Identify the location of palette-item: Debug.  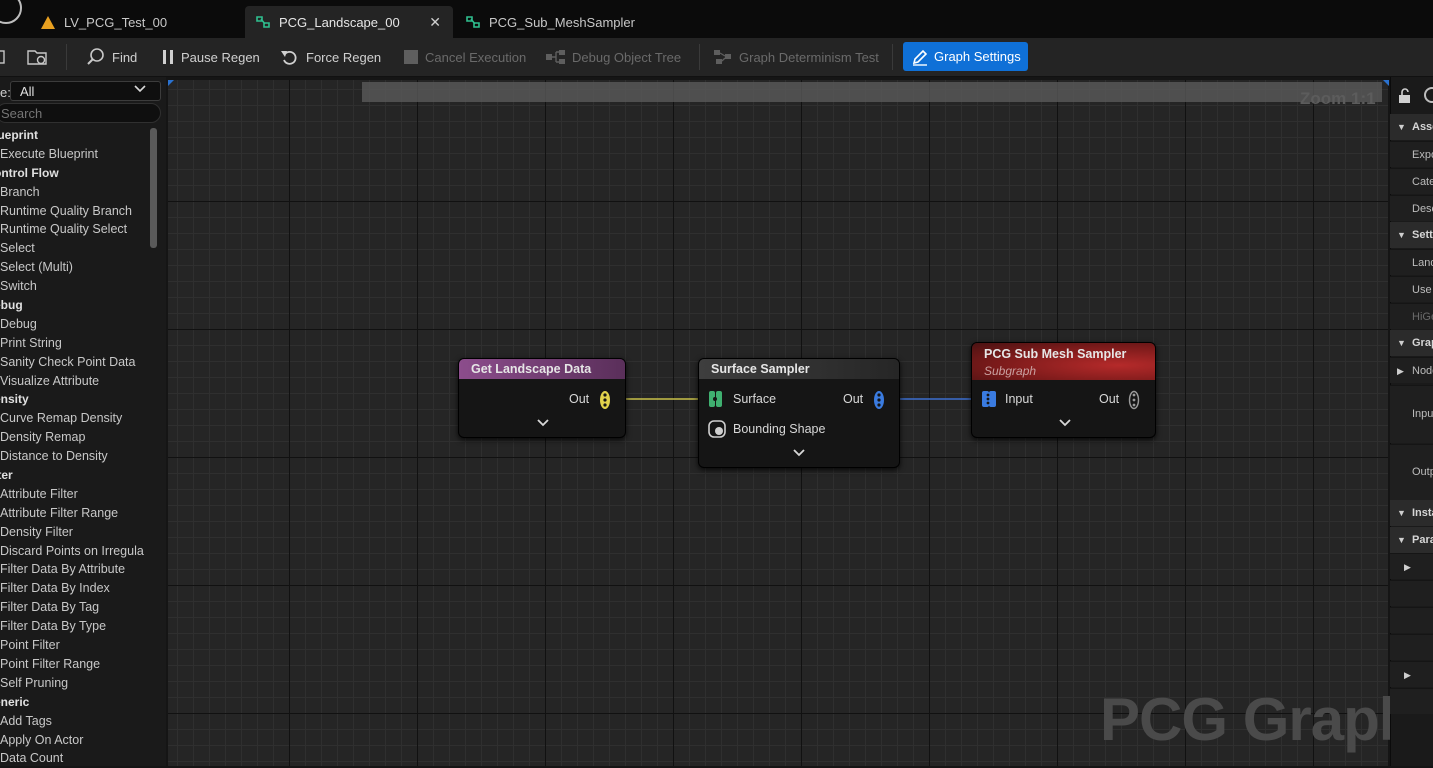
(75, 324).